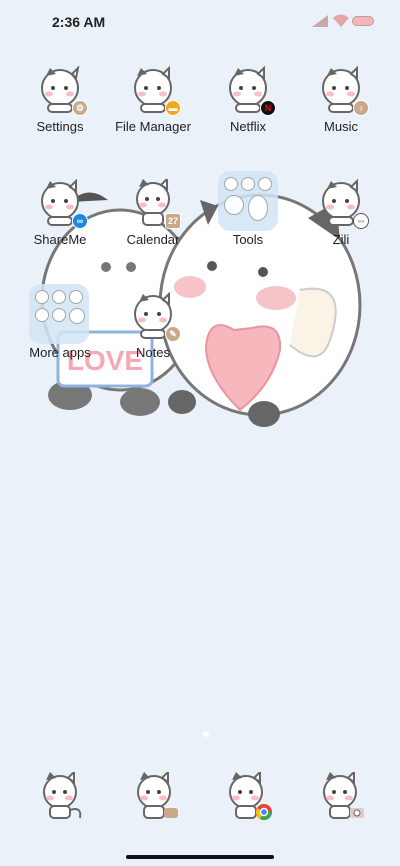 The height and width of the screenshot is (866, 400). I want to click on shareme-icon: ∞, so click(80, 221).